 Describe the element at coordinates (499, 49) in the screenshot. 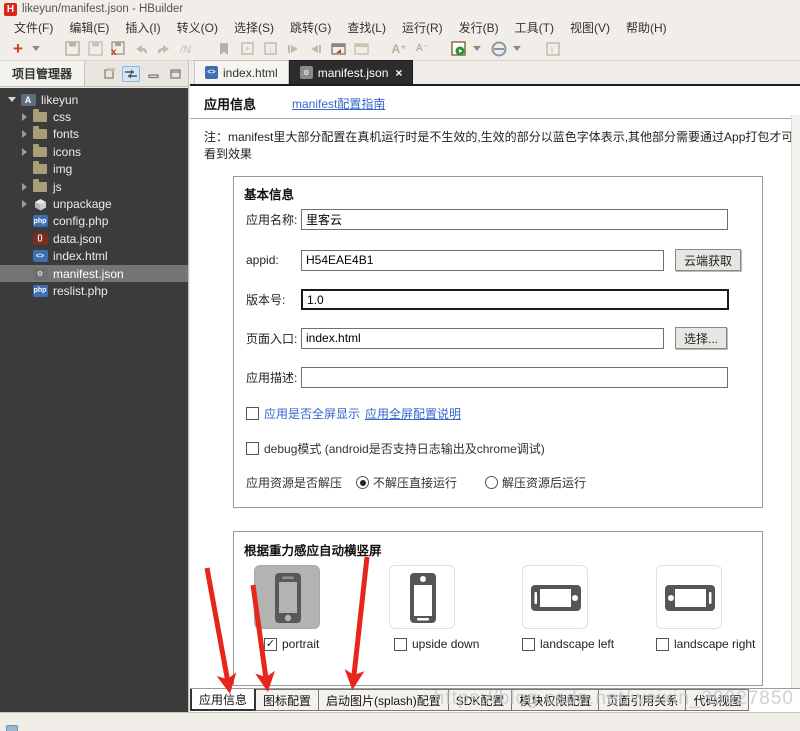

I see `browser-preview-icon` at that location.